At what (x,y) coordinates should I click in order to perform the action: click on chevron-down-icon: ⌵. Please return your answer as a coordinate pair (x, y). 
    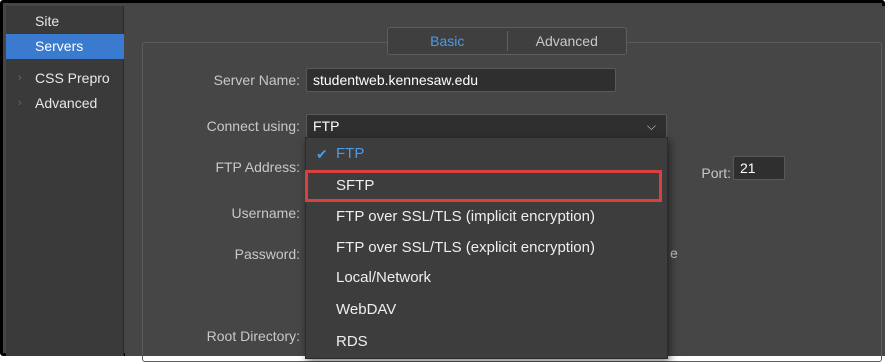
    Looking at the image, I should click on (651, 126).